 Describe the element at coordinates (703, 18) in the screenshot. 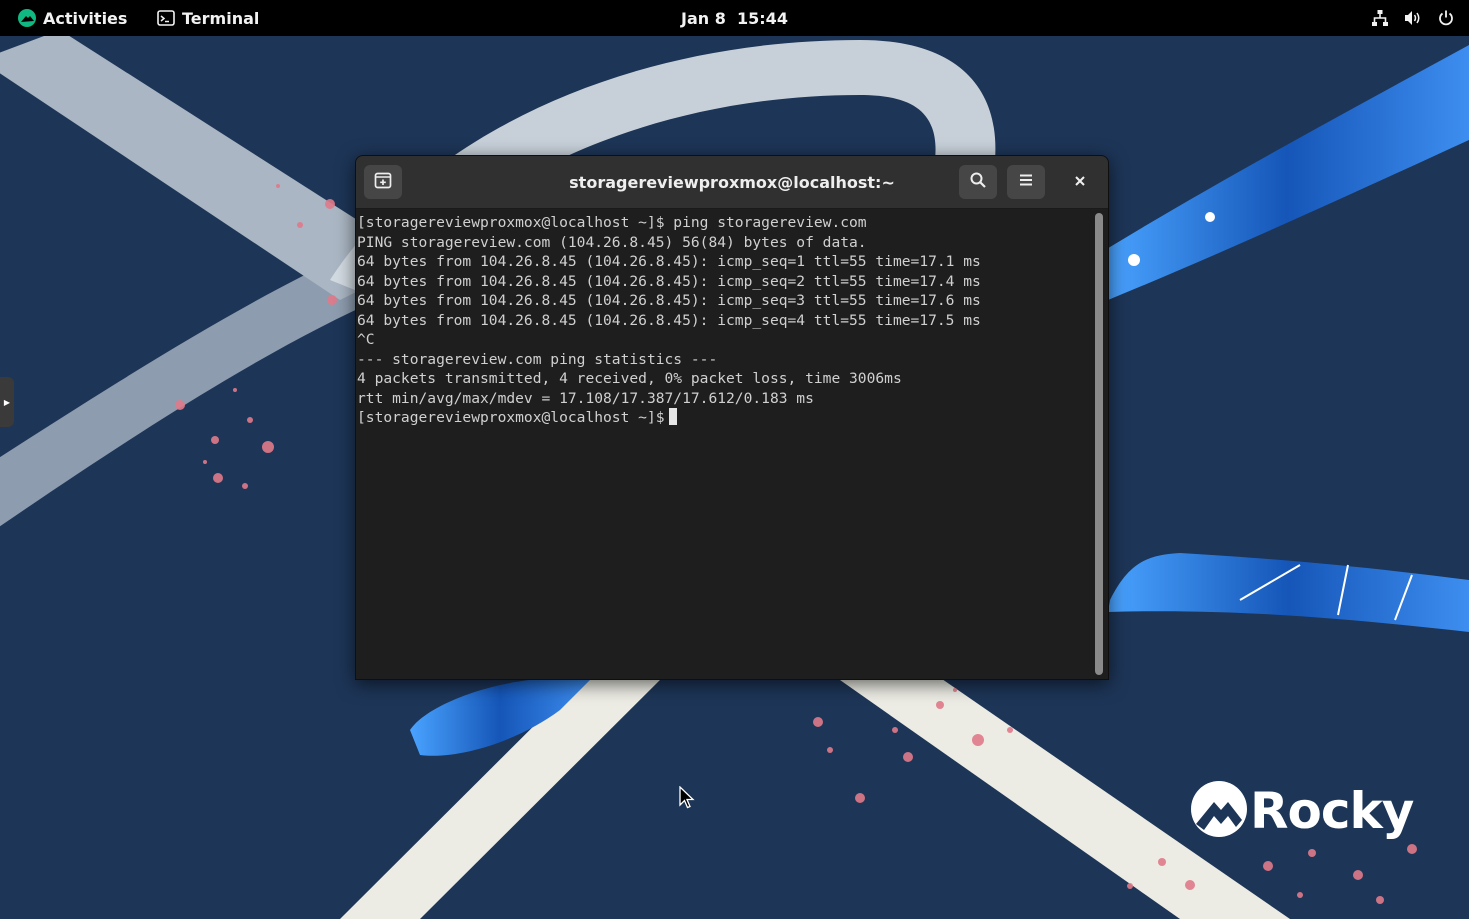

I see `clock-date: Jan 8` at that location.